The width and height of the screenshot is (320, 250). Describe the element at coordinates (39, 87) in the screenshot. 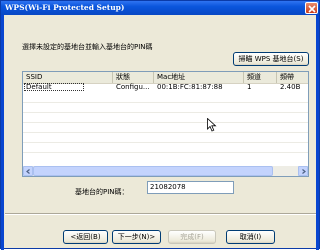

I see `cell-ssid: Default` at that location.